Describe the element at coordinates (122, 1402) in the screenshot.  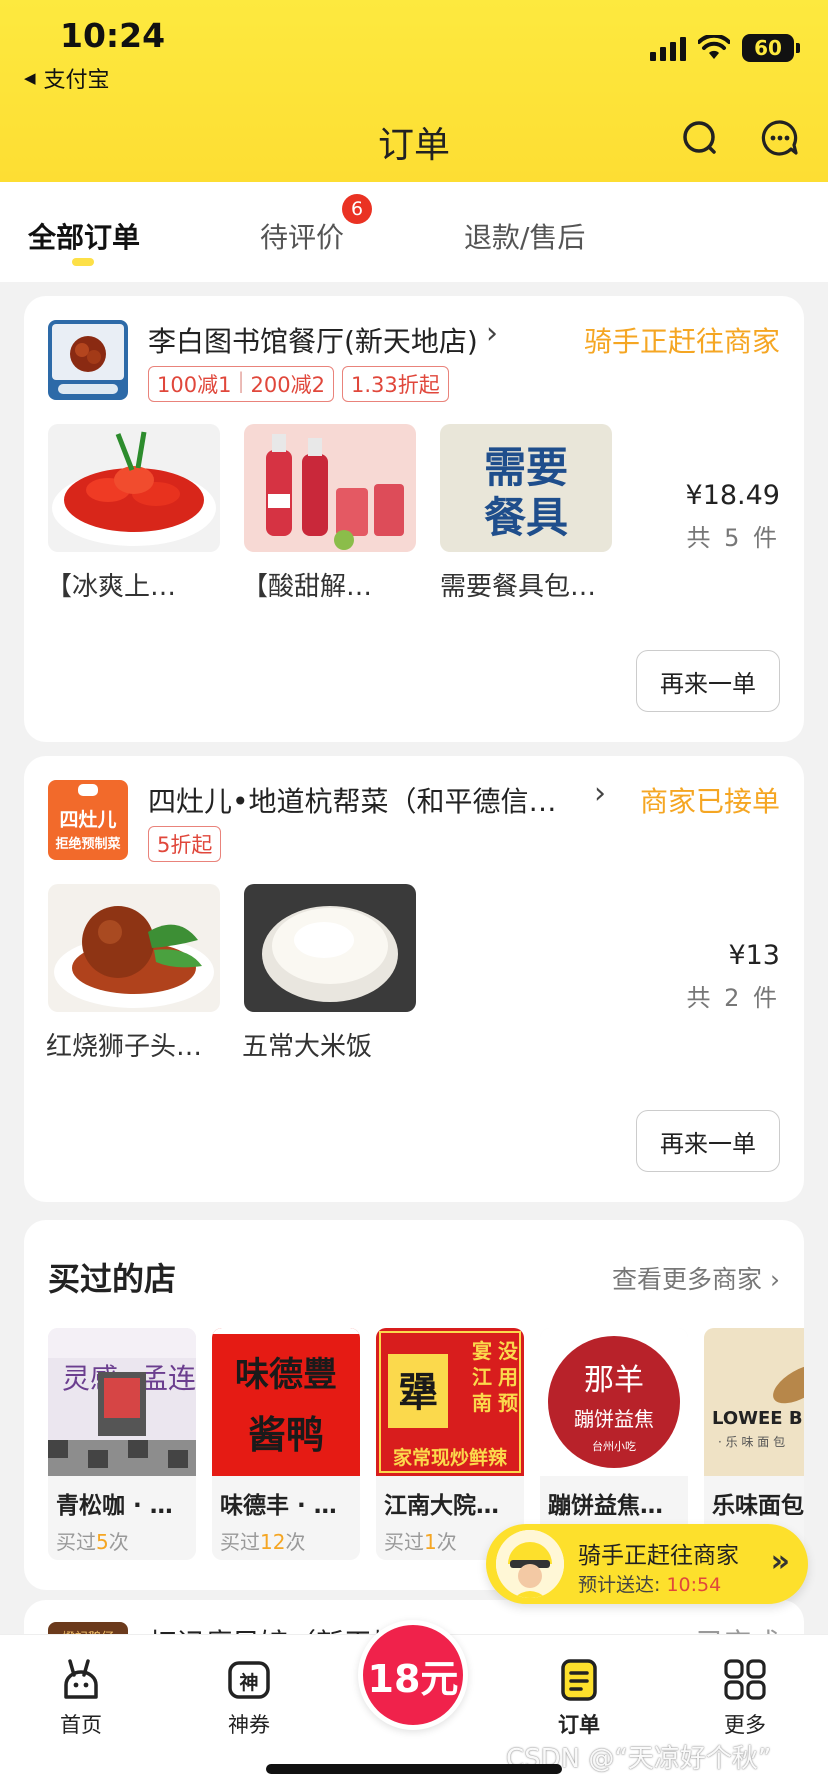
I see `shop-image: 灵感 孟连` at that location.